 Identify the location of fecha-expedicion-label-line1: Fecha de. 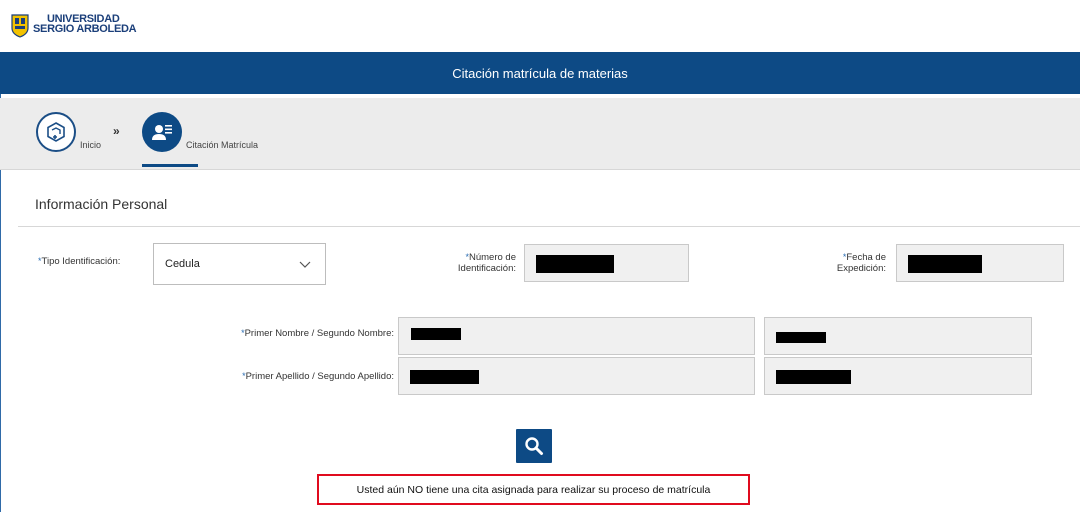
(866, 257).